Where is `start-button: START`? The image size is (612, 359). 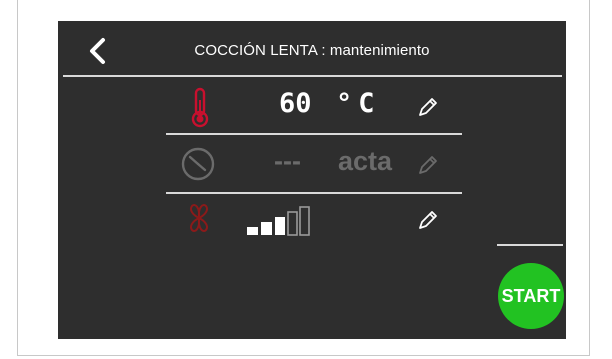 start-button: START is located at coordinates (531, 296).